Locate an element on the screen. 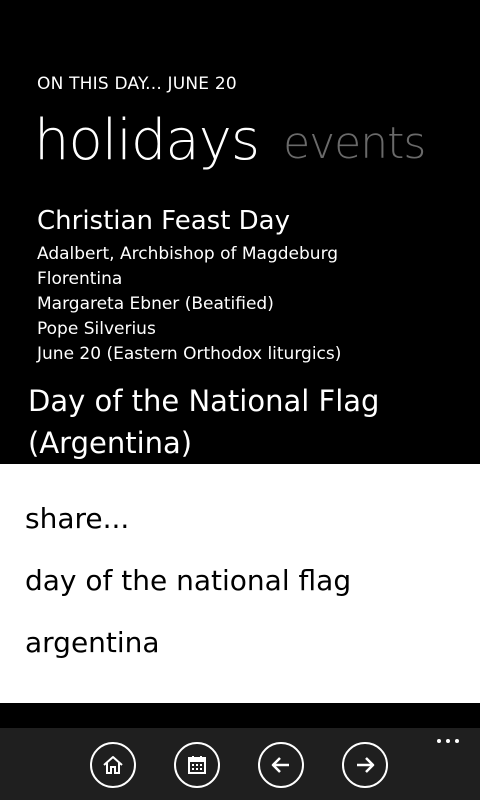  ellipsis-icon is located at coordinates (448, 741).